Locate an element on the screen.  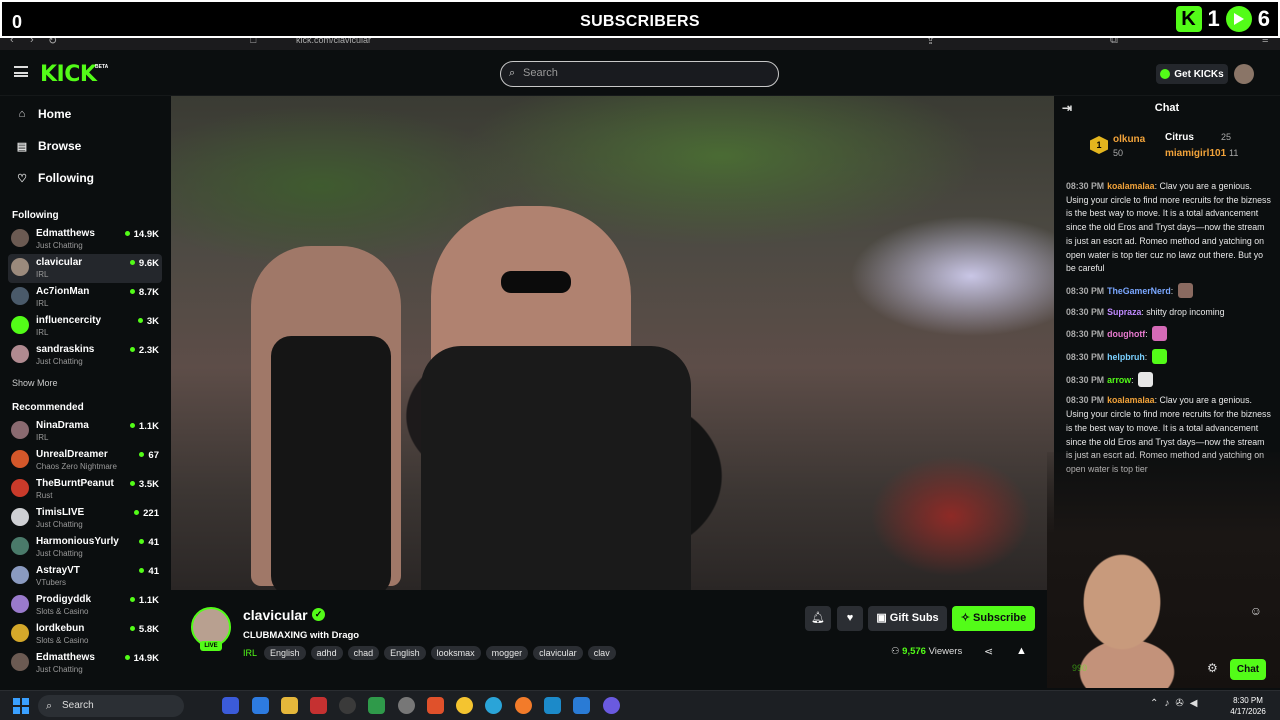
vscode-icon is located at coordinates (581, 705).